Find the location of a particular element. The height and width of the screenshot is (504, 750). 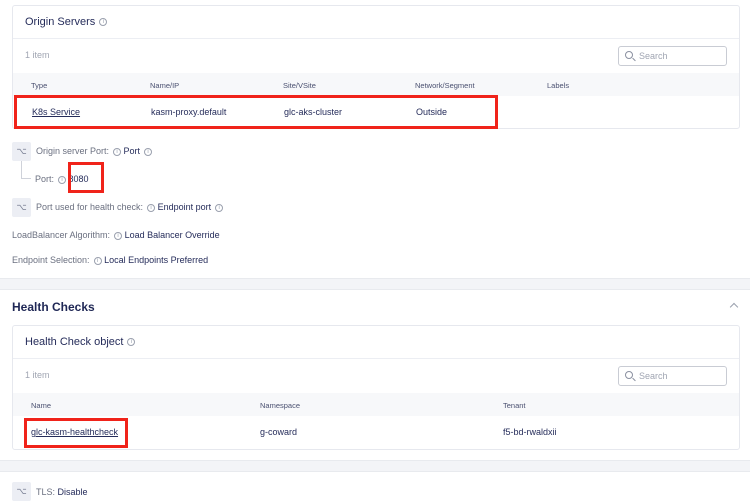

column-header: Site/VSite is located at coordinates (299, 85).